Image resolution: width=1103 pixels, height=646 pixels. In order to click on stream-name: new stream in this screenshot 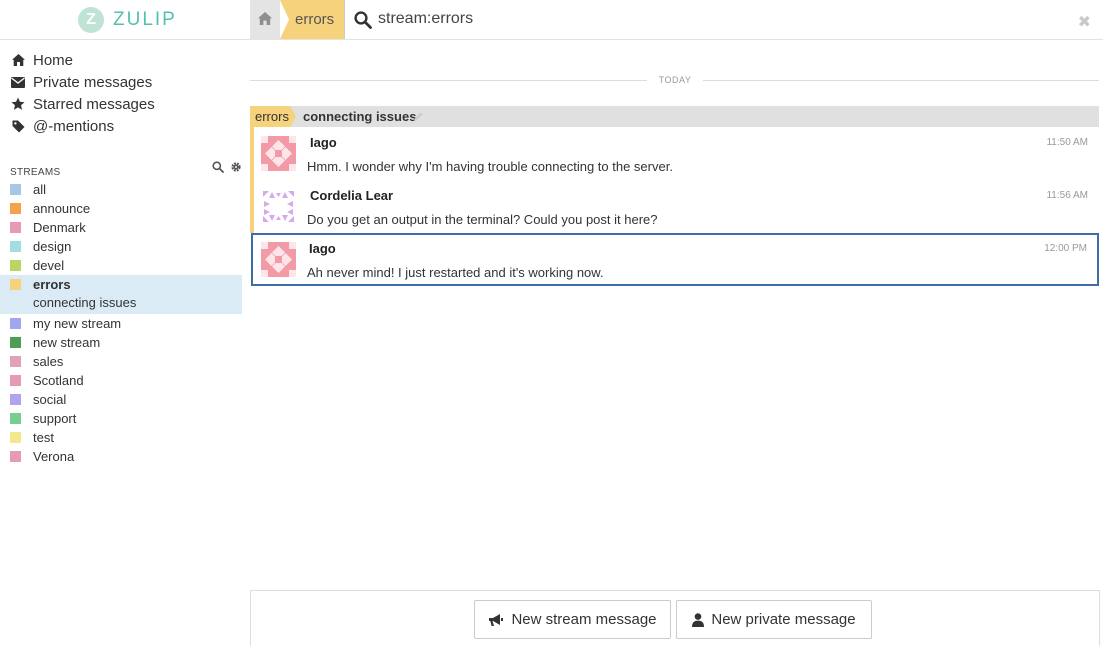, I will do `click(67, 342)`.